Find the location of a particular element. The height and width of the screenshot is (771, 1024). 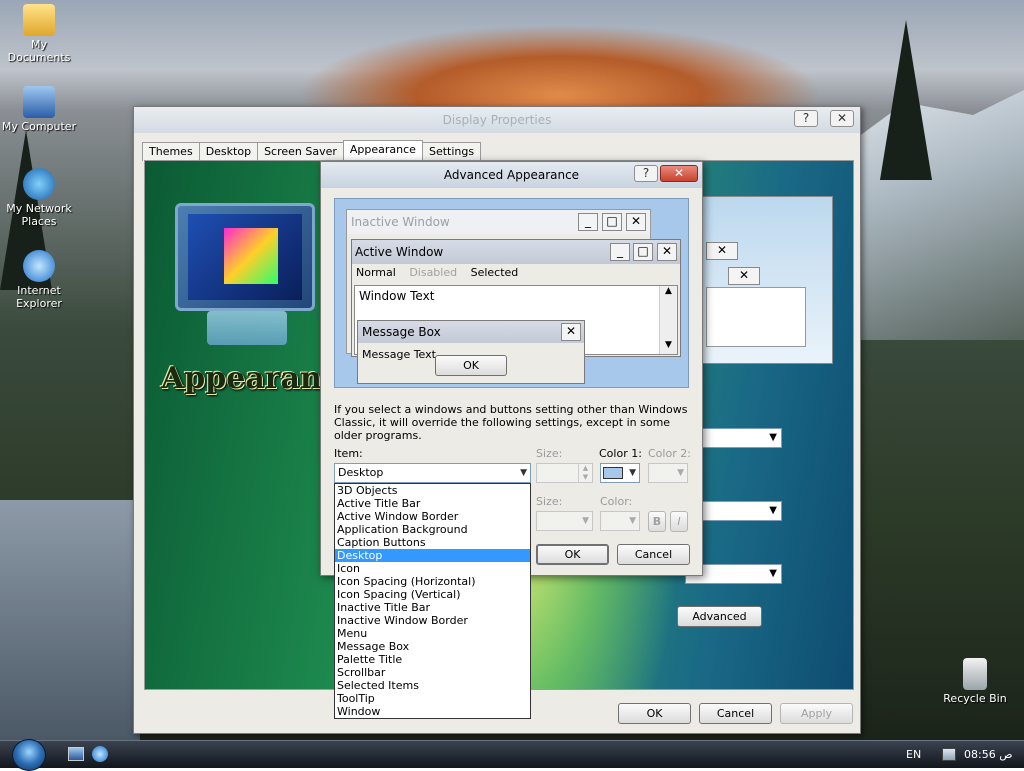

item-option: ToolTip is located at coordinates (432, 698).